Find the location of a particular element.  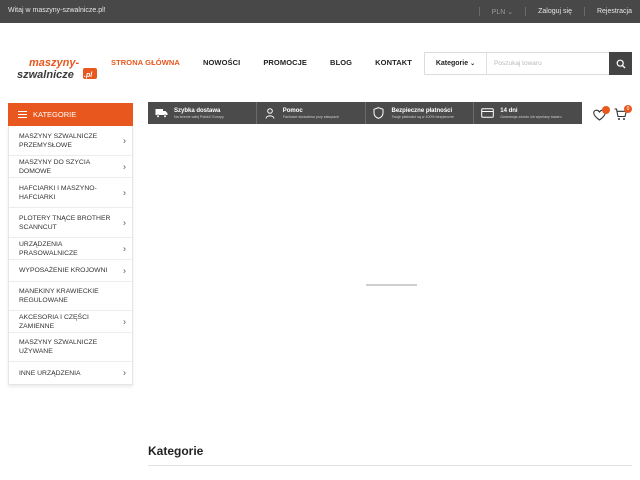

feature-title: 14 dni is located at coordinates (509, 110).